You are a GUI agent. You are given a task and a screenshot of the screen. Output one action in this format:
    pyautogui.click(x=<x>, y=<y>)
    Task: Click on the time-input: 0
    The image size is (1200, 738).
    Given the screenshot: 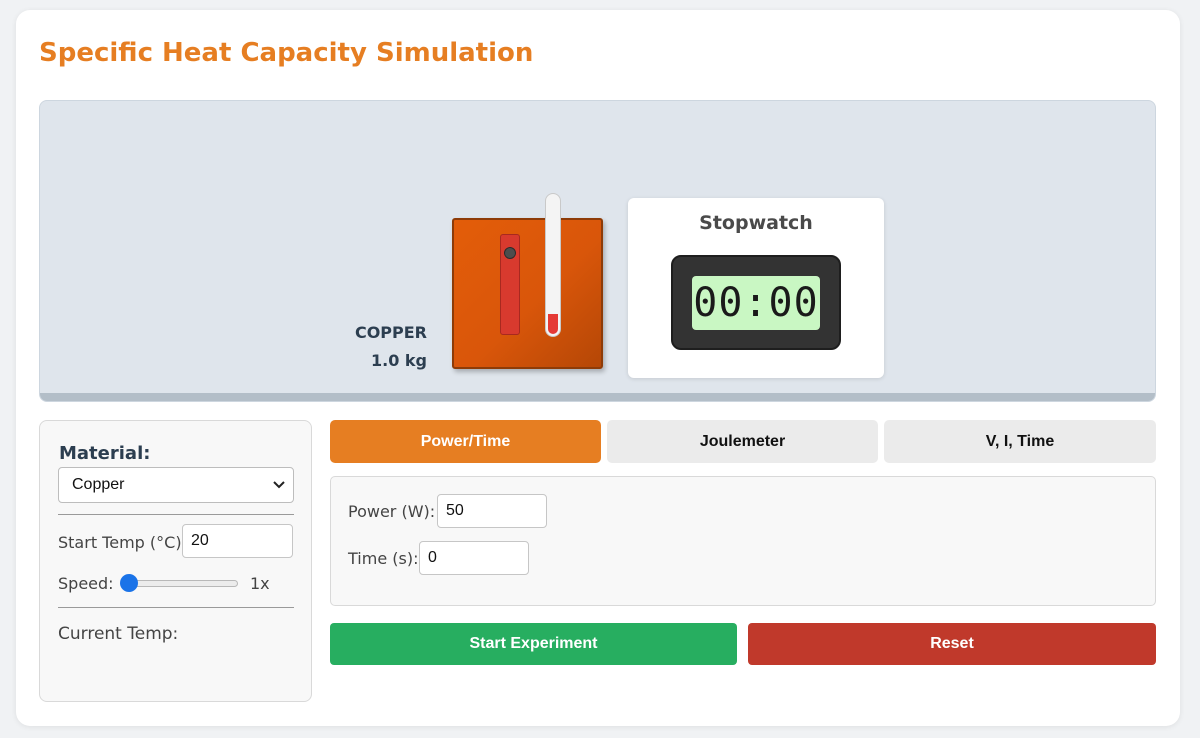 What is the action you would take?
    pyautogui.click(x=474, y=558)
    